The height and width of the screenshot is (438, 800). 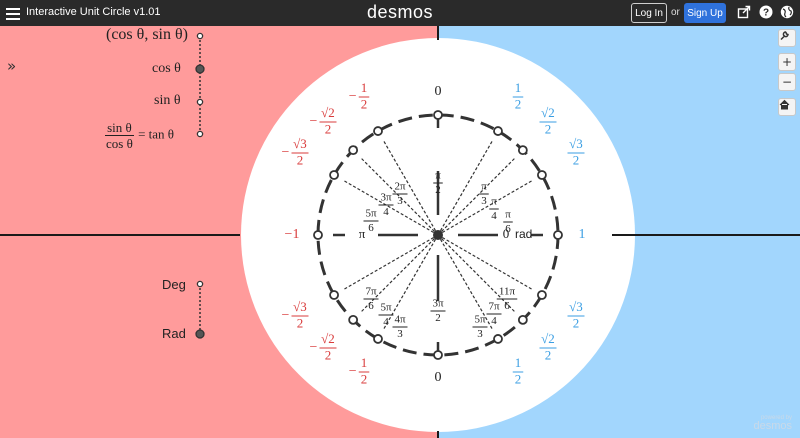 What do you see at coordinates (784, 36) in the screenshot?
I see `wrench-icon` at bounding box center [784, 36].